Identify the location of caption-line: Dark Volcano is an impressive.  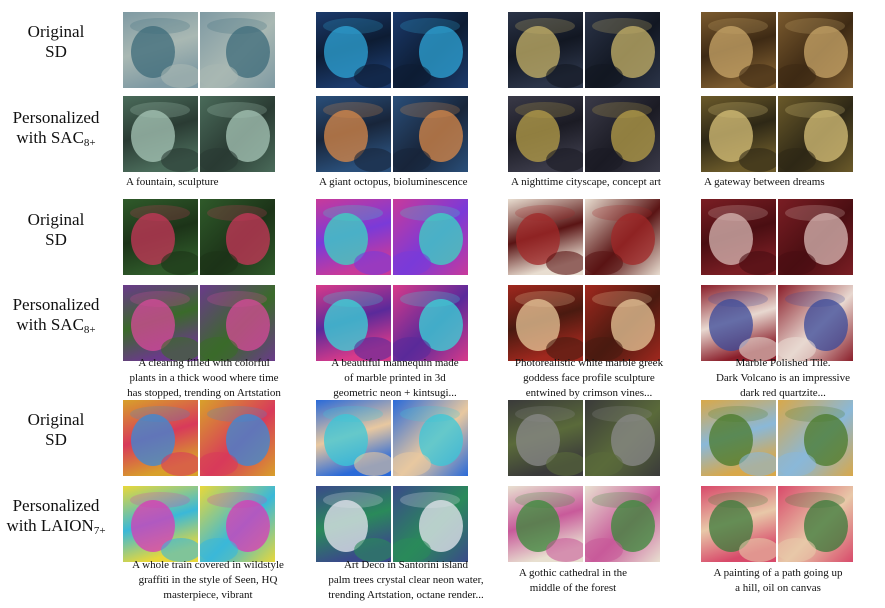
(782, 378).